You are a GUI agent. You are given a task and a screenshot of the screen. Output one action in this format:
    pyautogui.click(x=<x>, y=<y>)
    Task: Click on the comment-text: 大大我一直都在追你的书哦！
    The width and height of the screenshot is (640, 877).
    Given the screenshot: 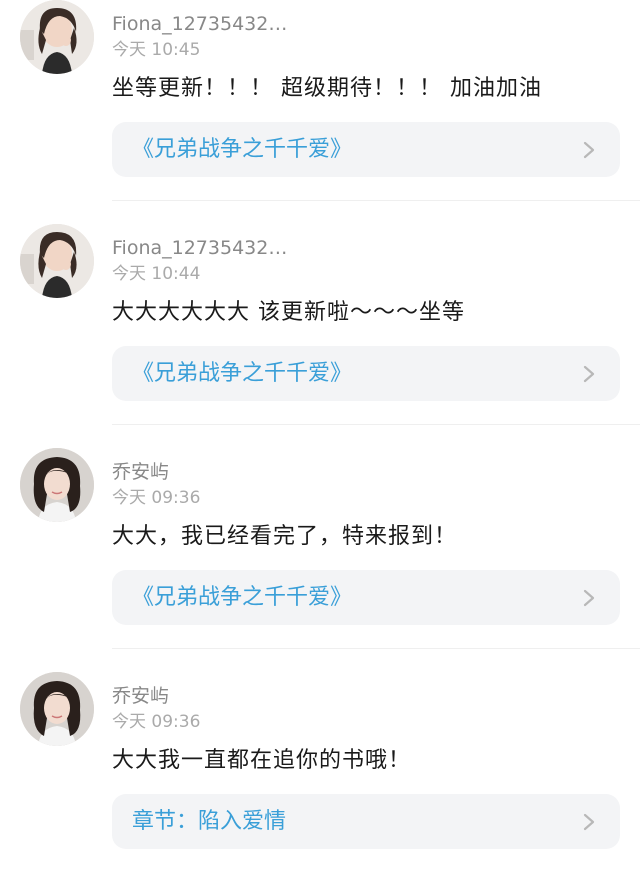 What is the action you would take?
    pyautogui.click(x=262, y=760)
    